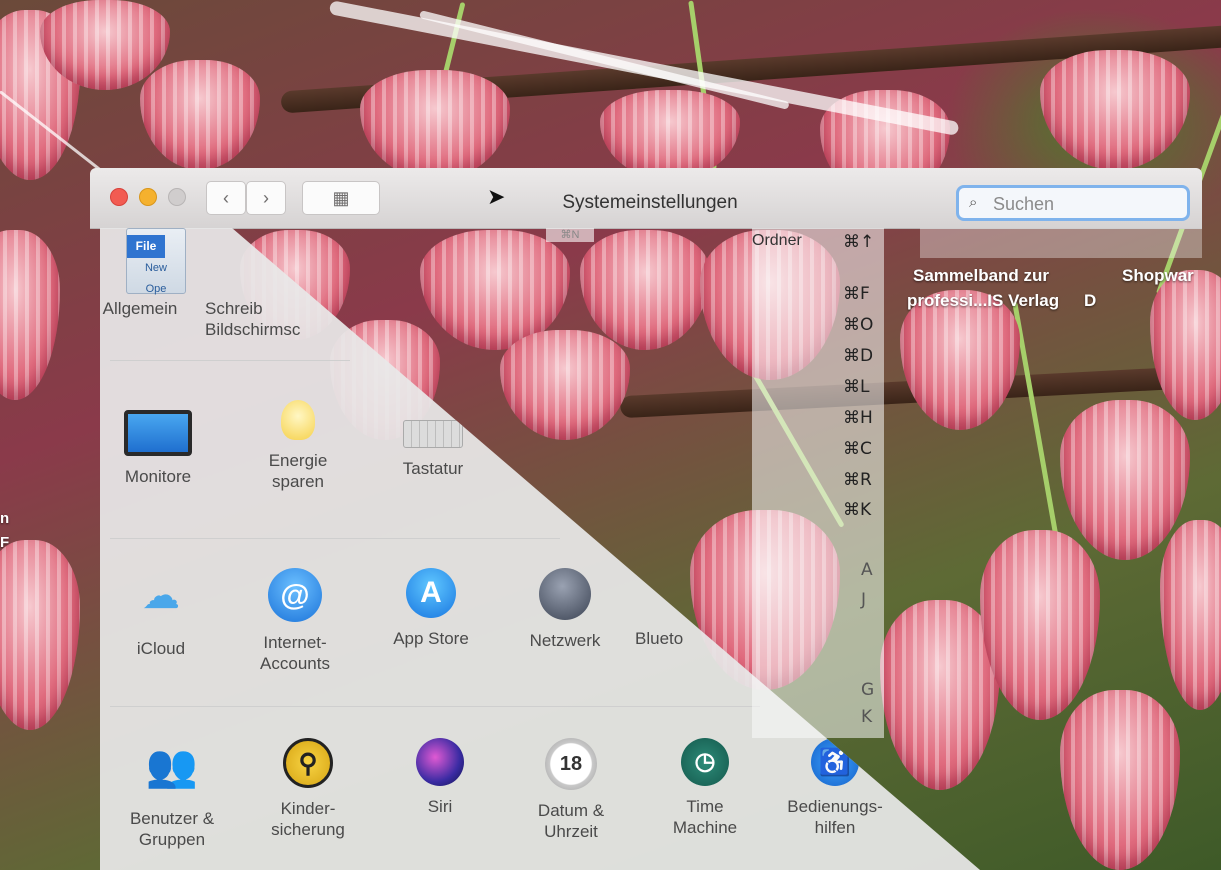  What do you see at coordinates (659, 638) in the screenshot?
I see `pref-label: Blueto` at bounding box center [659, 638].